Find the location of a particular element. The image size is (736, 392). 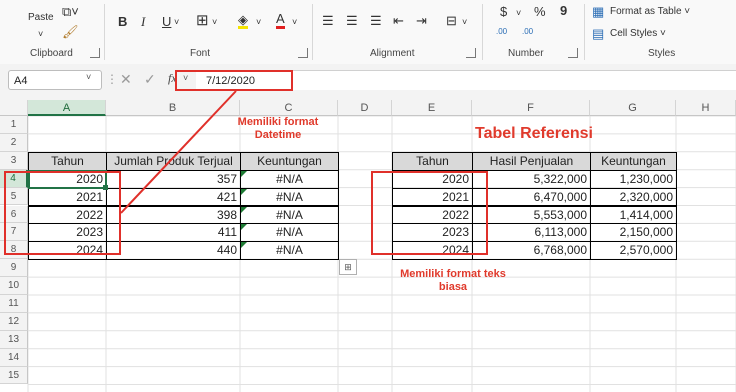

left-table-header: Tahun is located at coordinates (67, 161).